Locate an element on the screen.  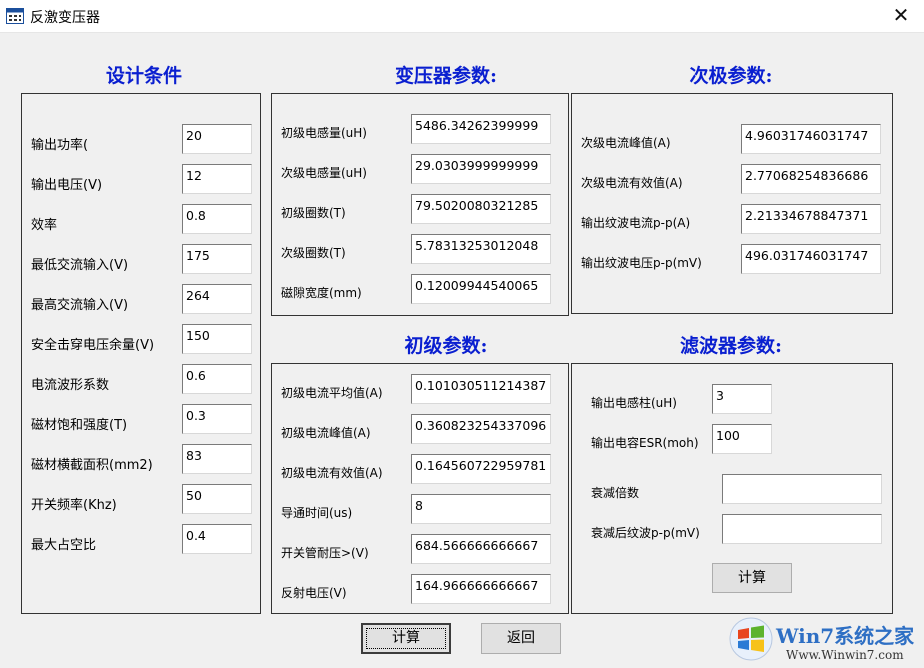
efficiency-field: 0.8 is located at coordinates (217, 219).